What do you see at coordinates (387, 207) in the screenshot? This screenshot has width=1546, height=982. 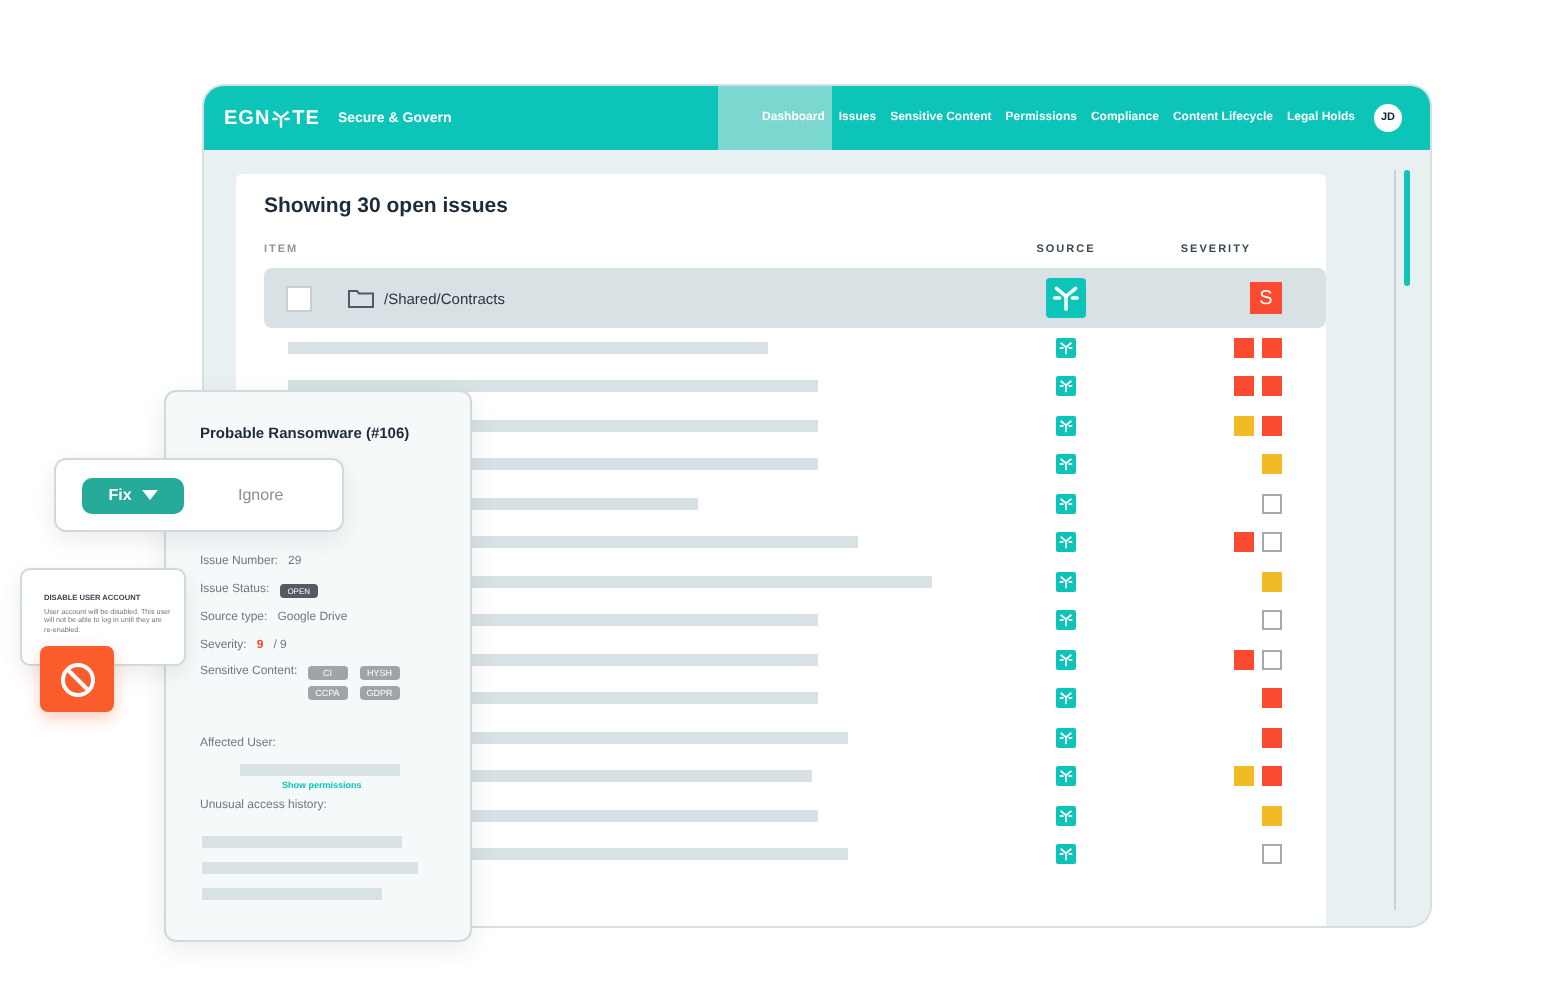 I see `issues-heading: Showing 30 open issues` at bounding box center [387, 207].